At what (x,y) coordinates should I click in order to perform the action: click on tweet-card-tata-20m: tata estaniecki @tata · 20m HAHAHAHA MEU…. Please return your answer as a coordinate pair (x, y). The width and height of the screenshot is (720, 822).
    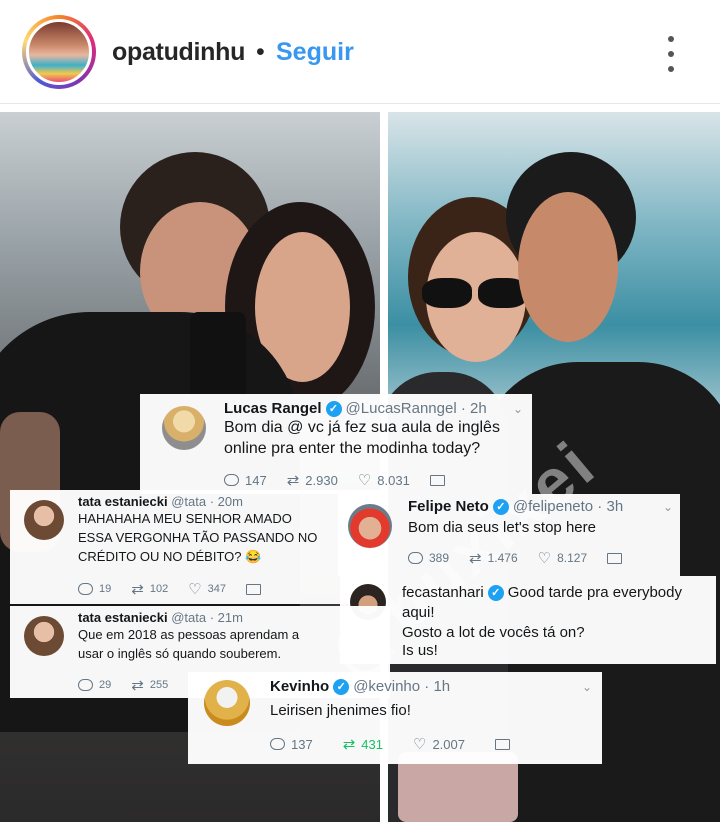
    Looking at the image, I should click on (195, 547).